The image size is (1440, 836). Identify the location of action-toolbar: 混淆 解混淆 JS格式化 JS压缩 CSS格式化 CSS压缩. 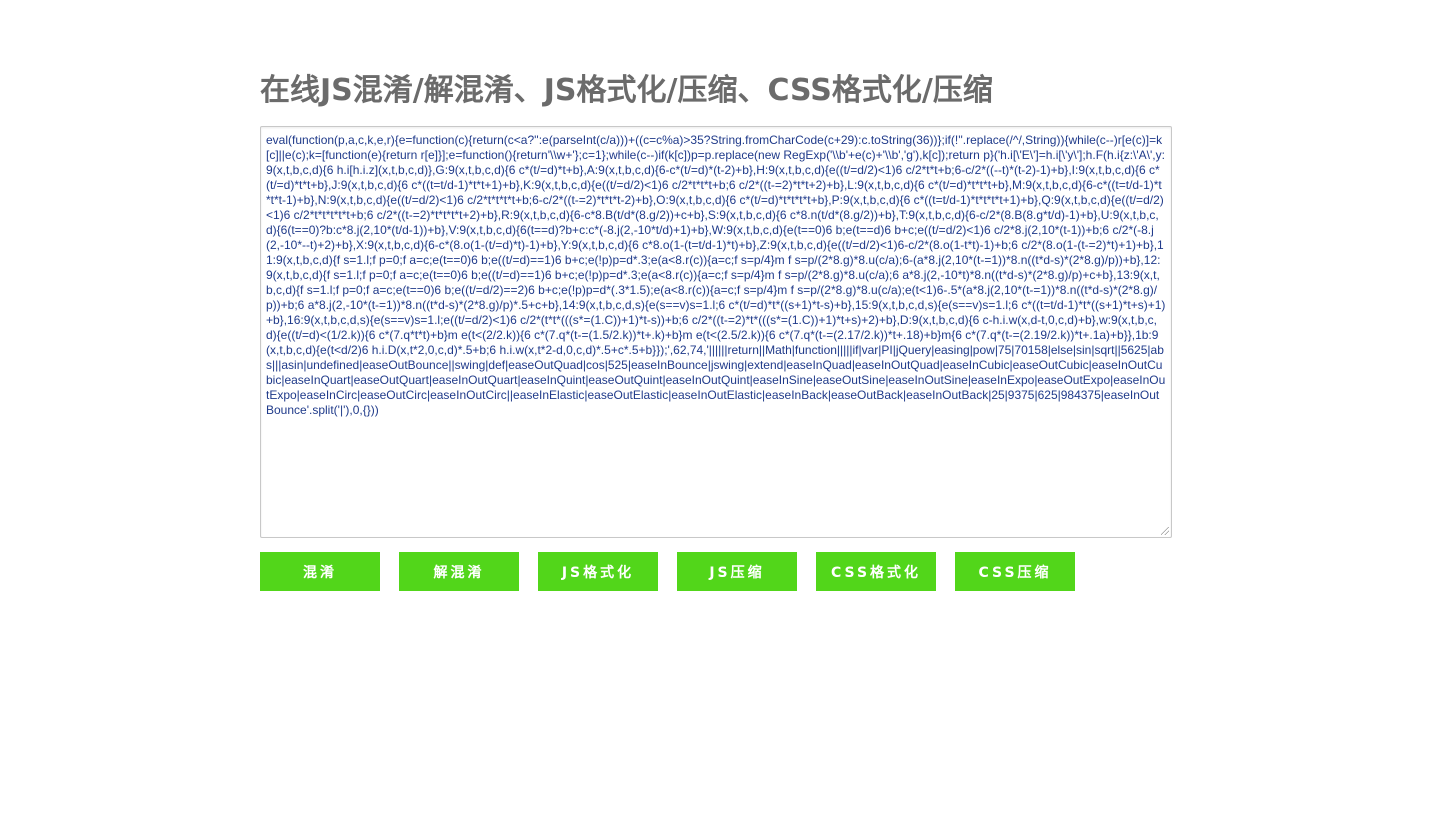
(667, 571).